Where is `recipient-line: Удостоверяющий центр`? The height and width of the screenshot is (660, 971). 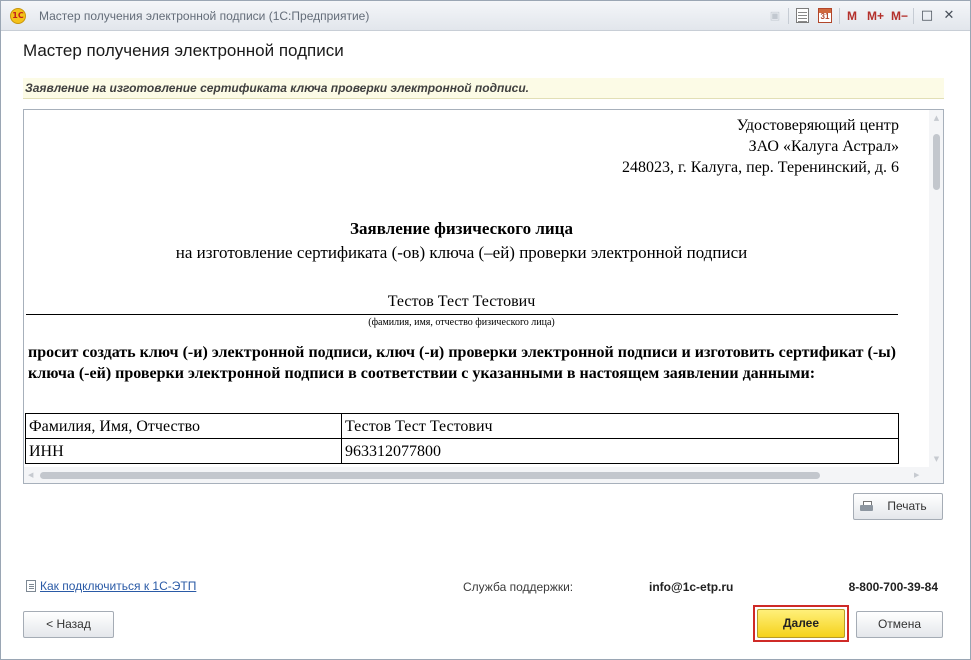 recipient-line: Удостоверяющий центр is located at coordinates (817, 125).